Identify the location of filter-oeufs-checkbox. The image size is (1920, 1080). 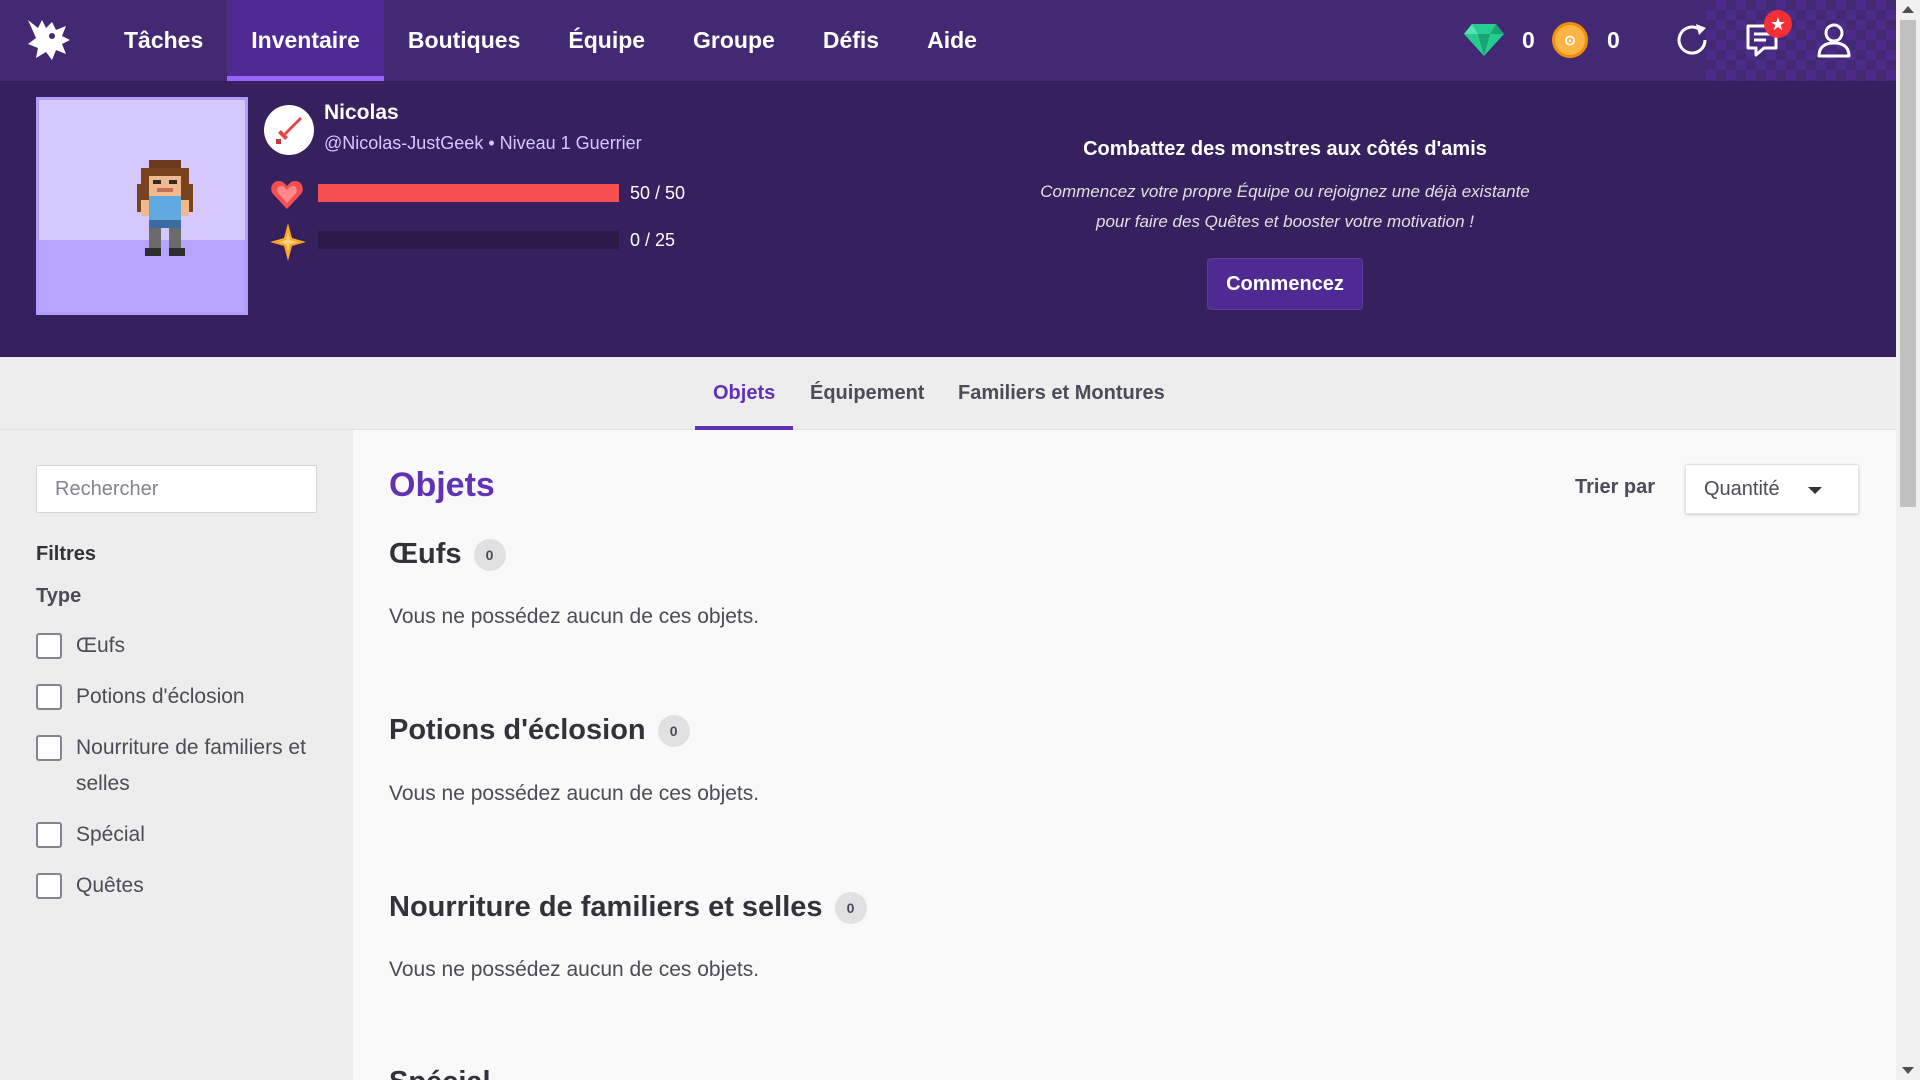
(49, 646).